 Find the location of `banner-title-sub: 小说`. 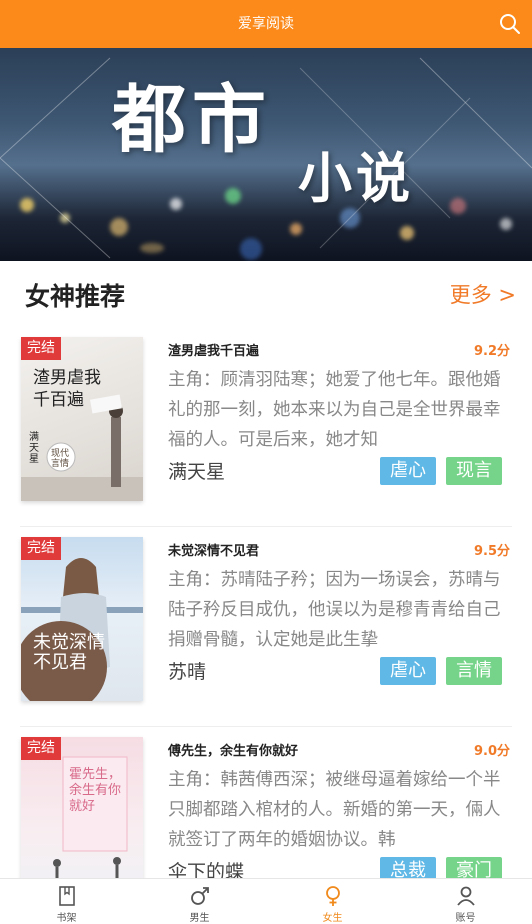

banner-title-sub: 小说 is located at coordinates (356, 178).